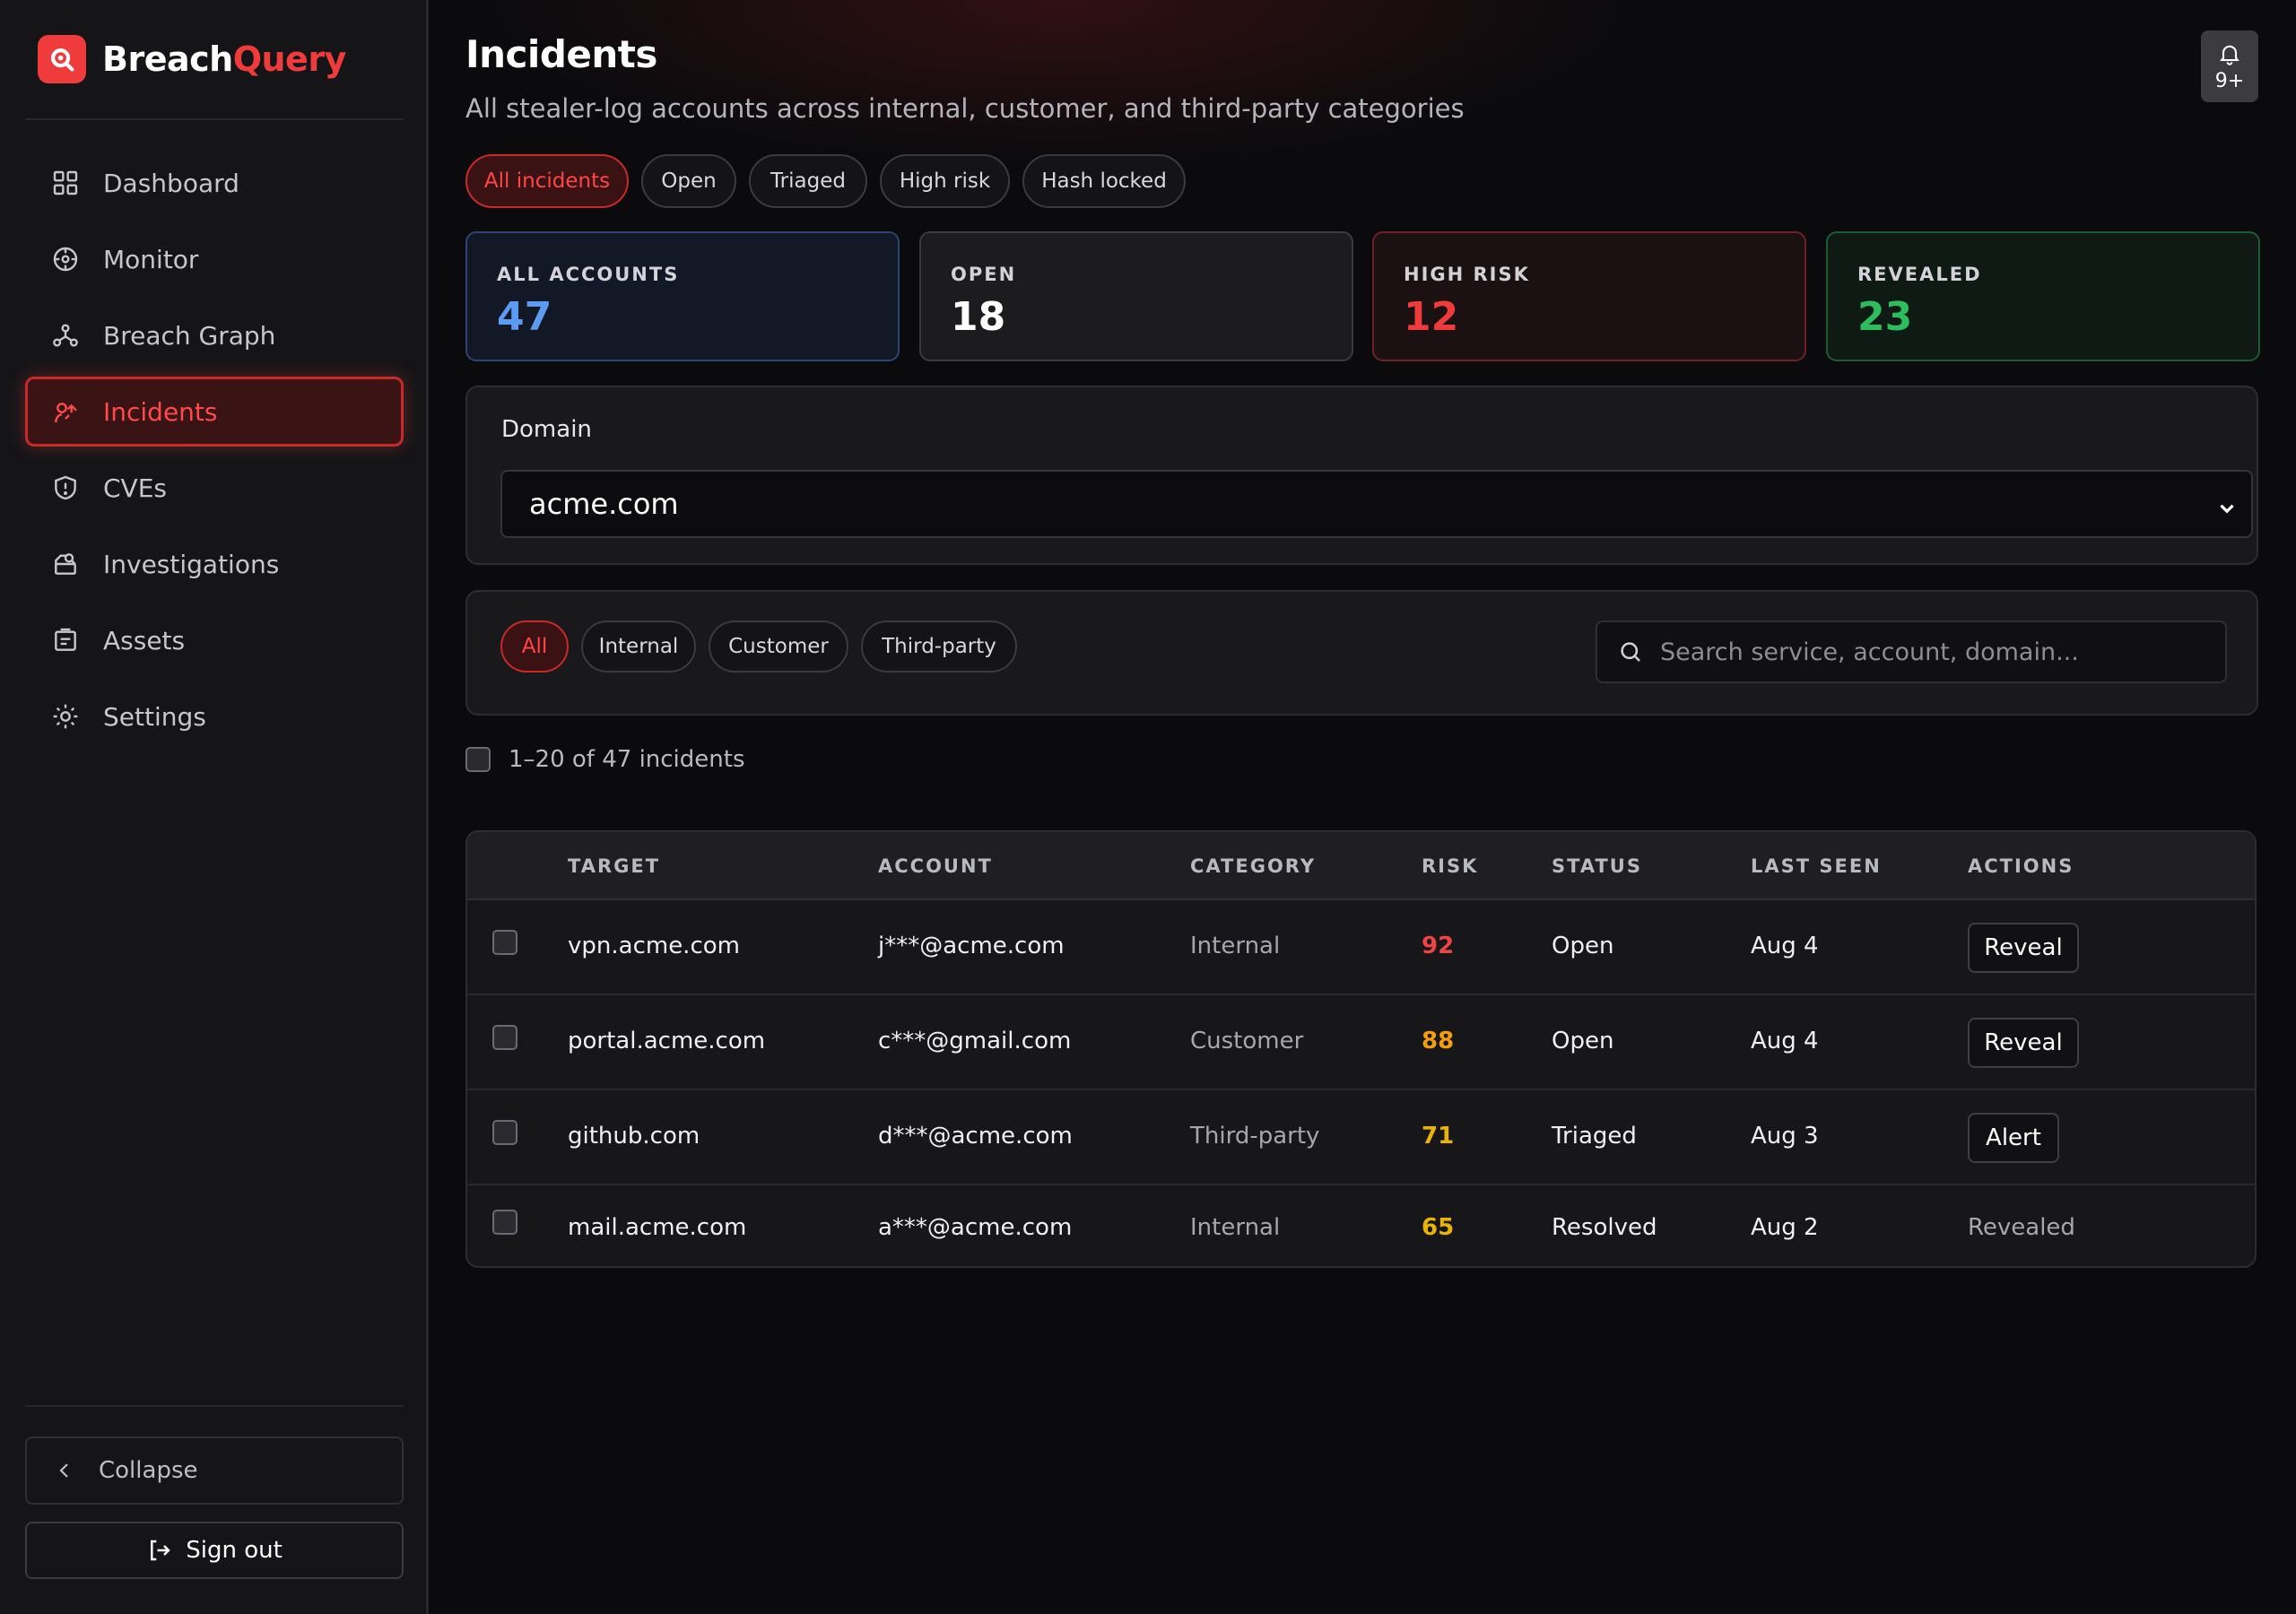 This screenshot has width=2296, height=1614. I want to click on bell-icon, so click(2229, 53).